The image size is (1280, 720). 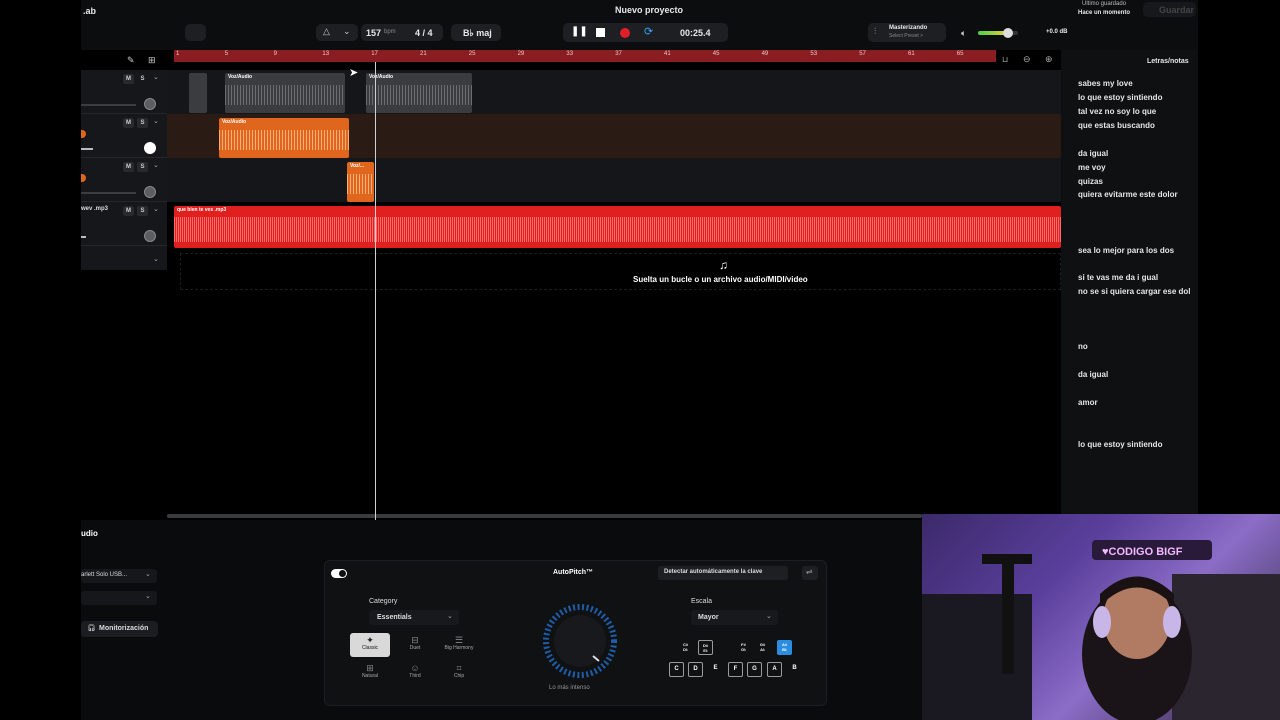 I want to click on category-duet-button: ⊟ Duet, so click(x=415, y=645).